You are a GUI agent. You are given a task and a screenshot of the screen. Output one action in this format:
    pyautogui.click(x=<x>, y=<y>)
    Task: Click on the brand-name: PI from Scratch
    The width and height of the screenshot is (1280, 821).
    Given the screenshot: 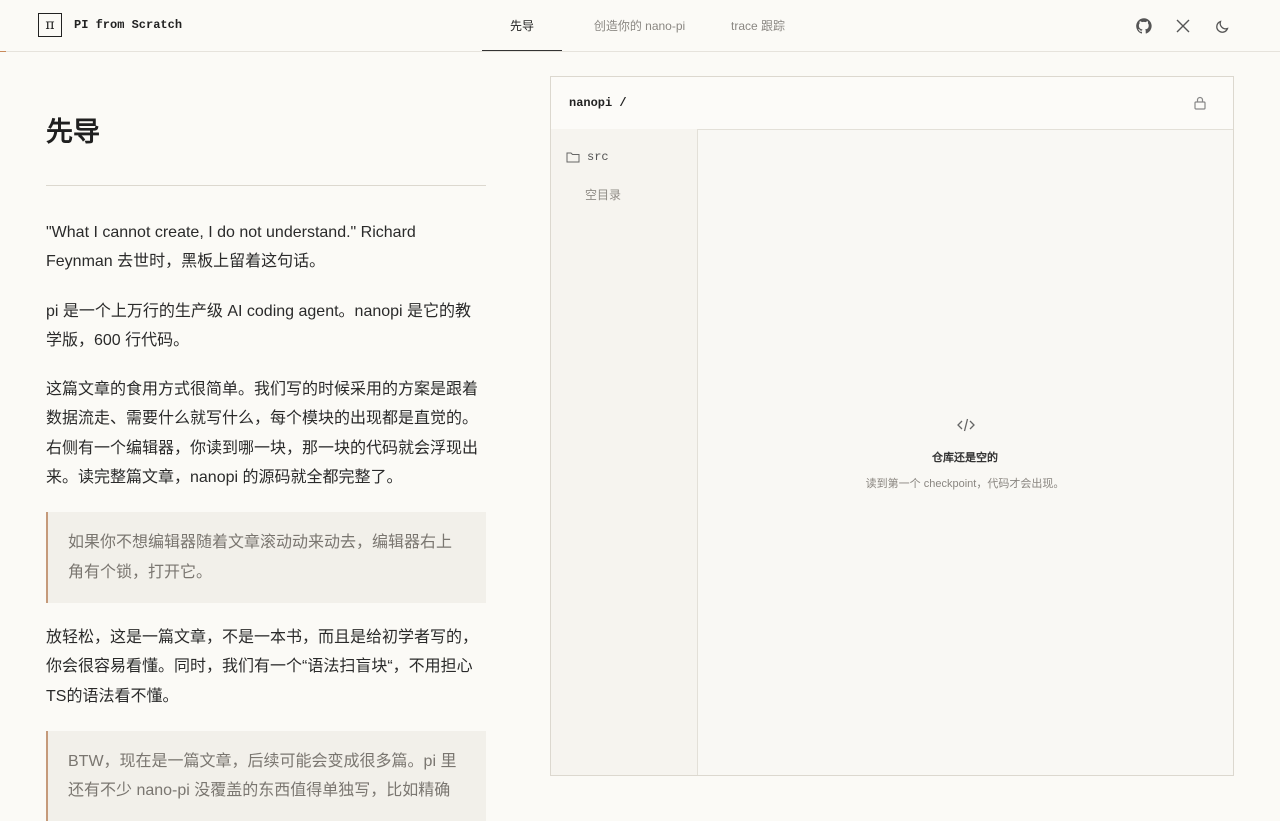 What is the action you would take?
    pyautogui.click(x=128, y=25)
    